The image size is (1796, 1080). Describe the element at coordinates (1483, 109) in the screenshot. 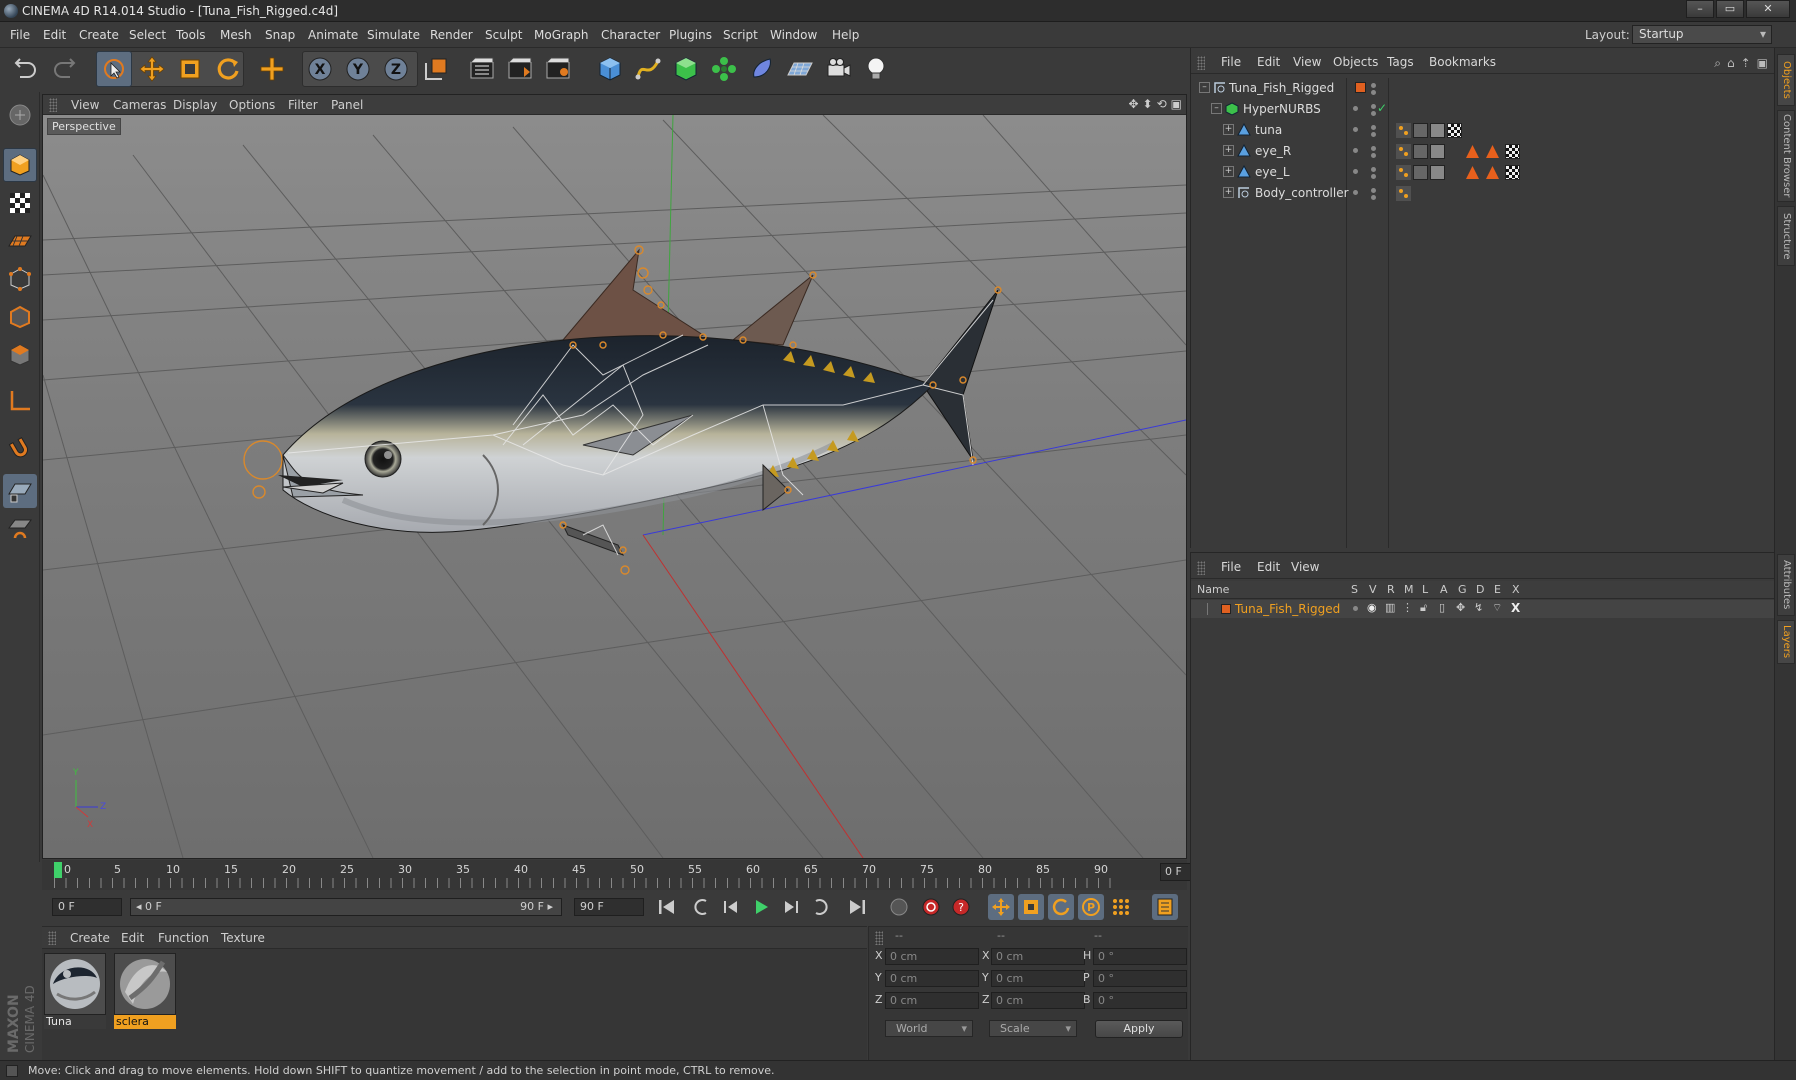

I see `object-row-hypernurbs: – HyperNURBS ✓` at that location.